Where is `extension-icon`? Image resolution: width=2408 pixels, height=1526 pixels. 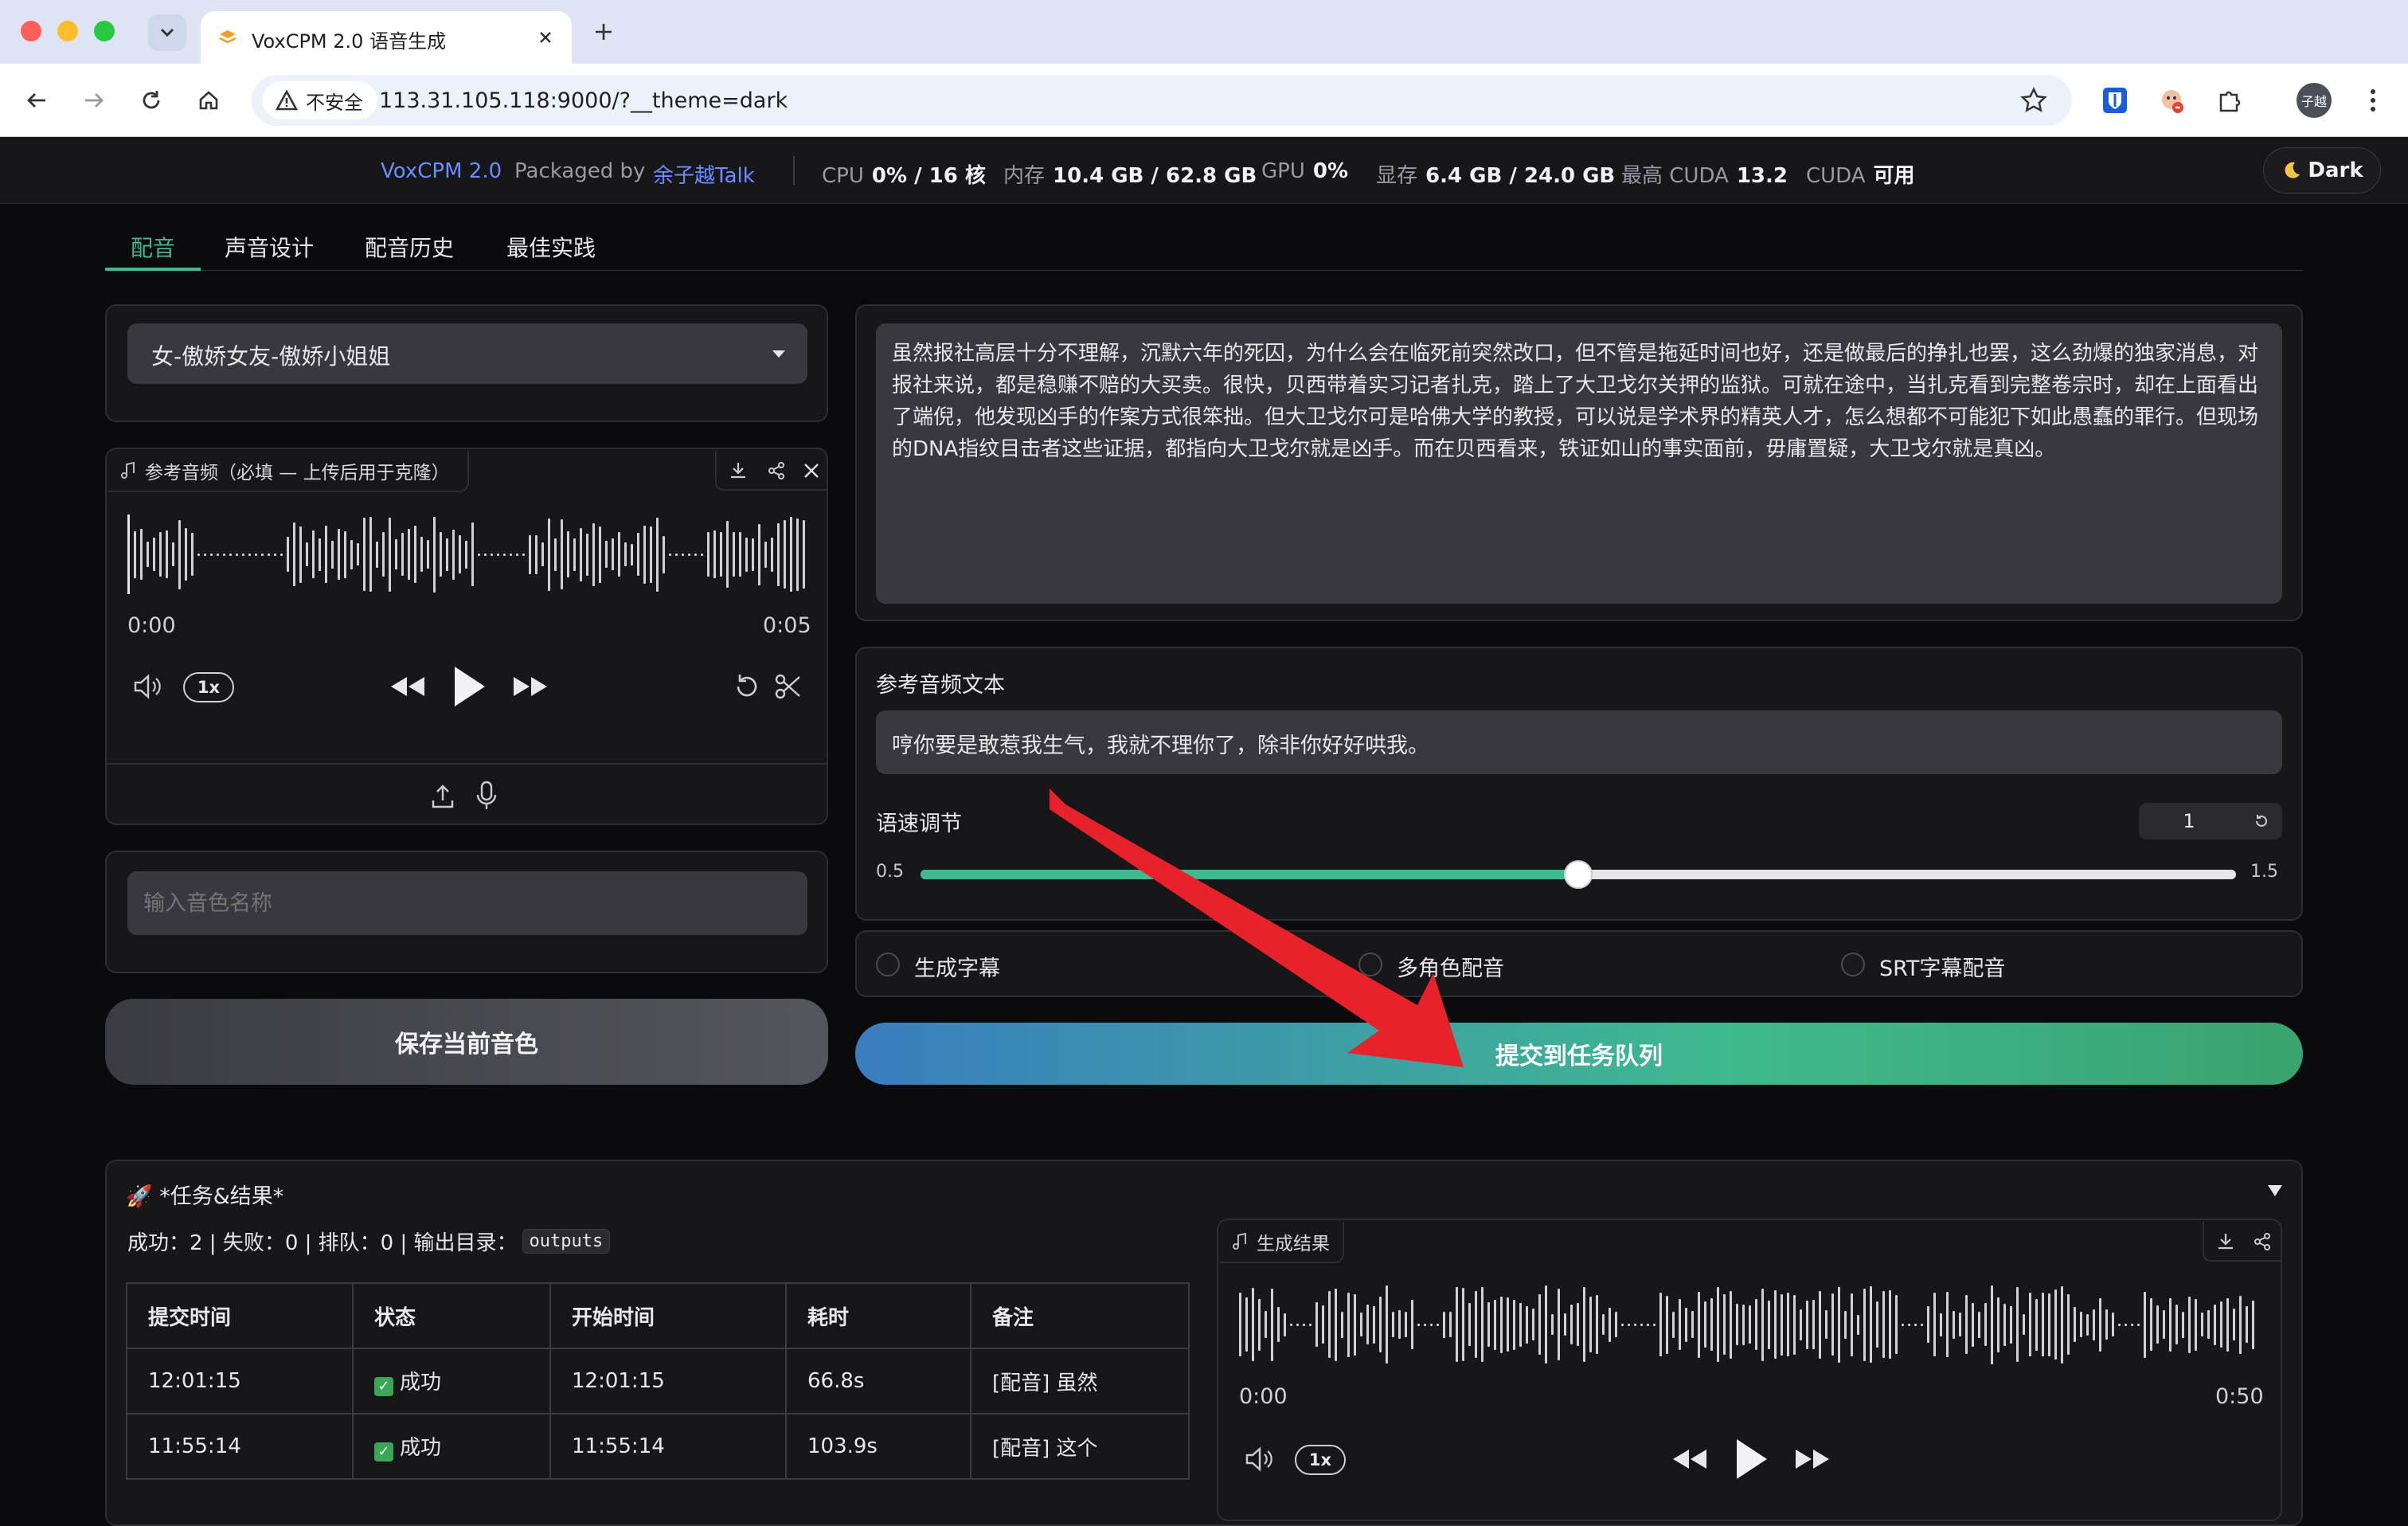
extension-icon is located at coordinates (2172, 100).